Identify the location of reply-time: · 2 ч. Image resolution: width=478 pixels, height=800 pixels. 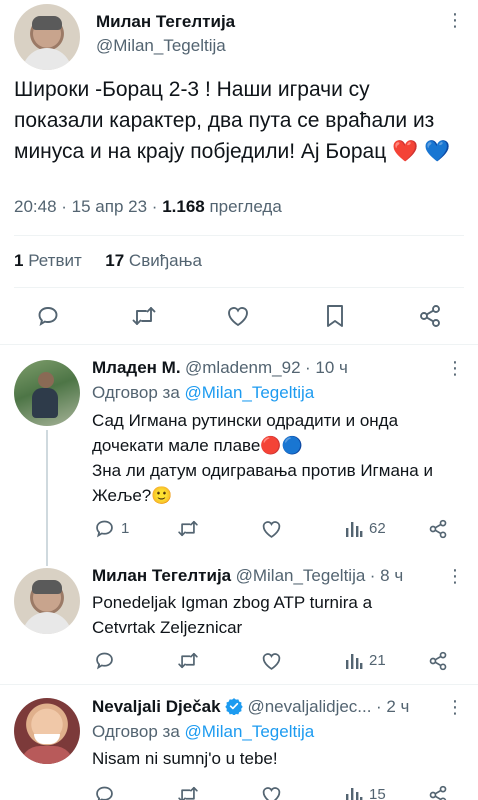
(392, 706).